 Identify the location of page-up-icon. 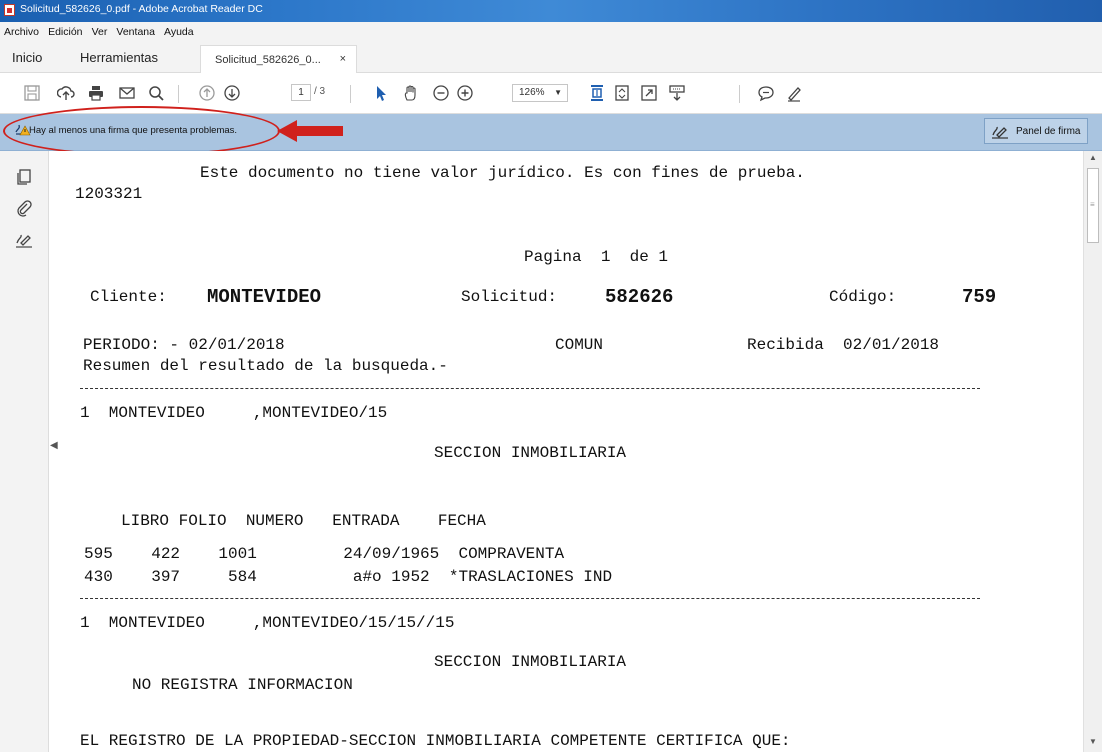
(207, 93).